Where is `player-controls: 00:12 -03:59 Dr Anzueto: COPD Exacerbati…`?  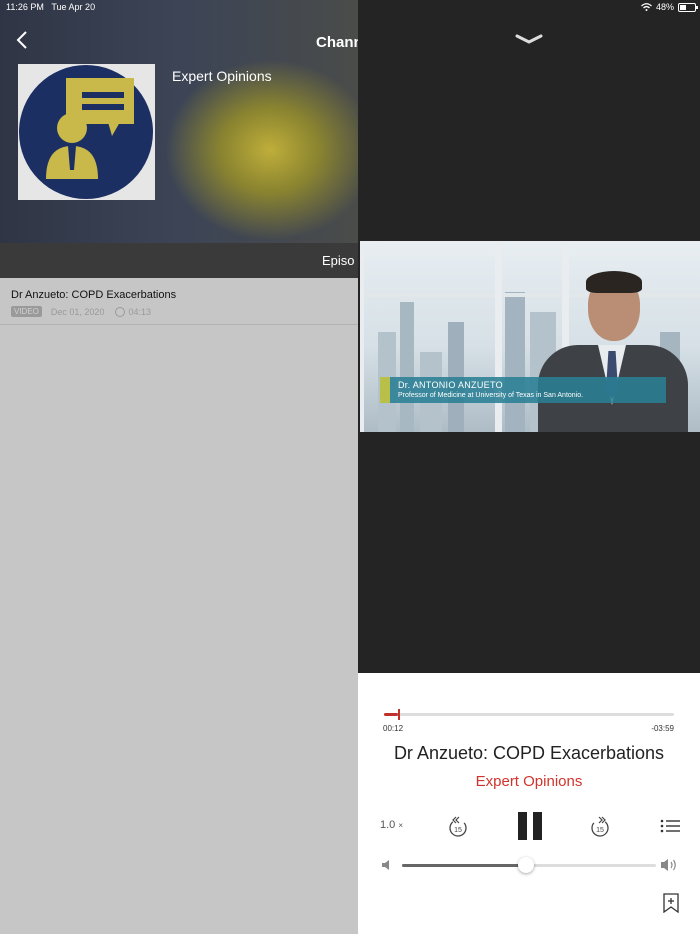
player-controls: 00:12 -03:59 Dr Anzueto: COPD Exacerbati… is located at coordinates (529, 803).